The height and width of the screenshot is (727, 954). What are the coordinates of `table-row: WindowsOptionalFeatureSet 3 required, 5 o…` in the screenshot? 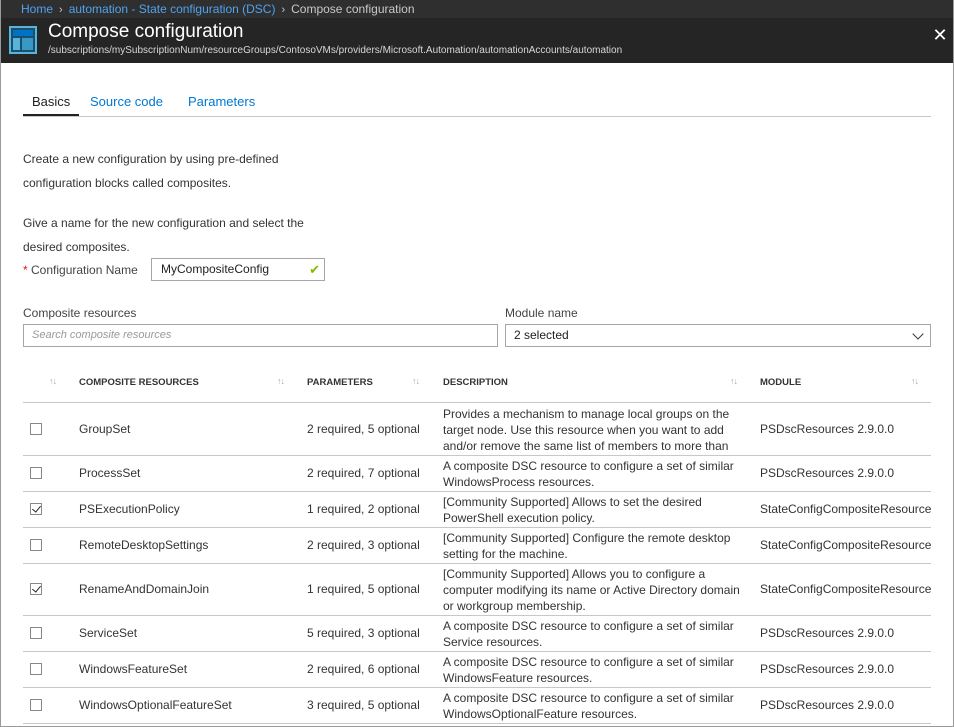 It's located at (477, 706).